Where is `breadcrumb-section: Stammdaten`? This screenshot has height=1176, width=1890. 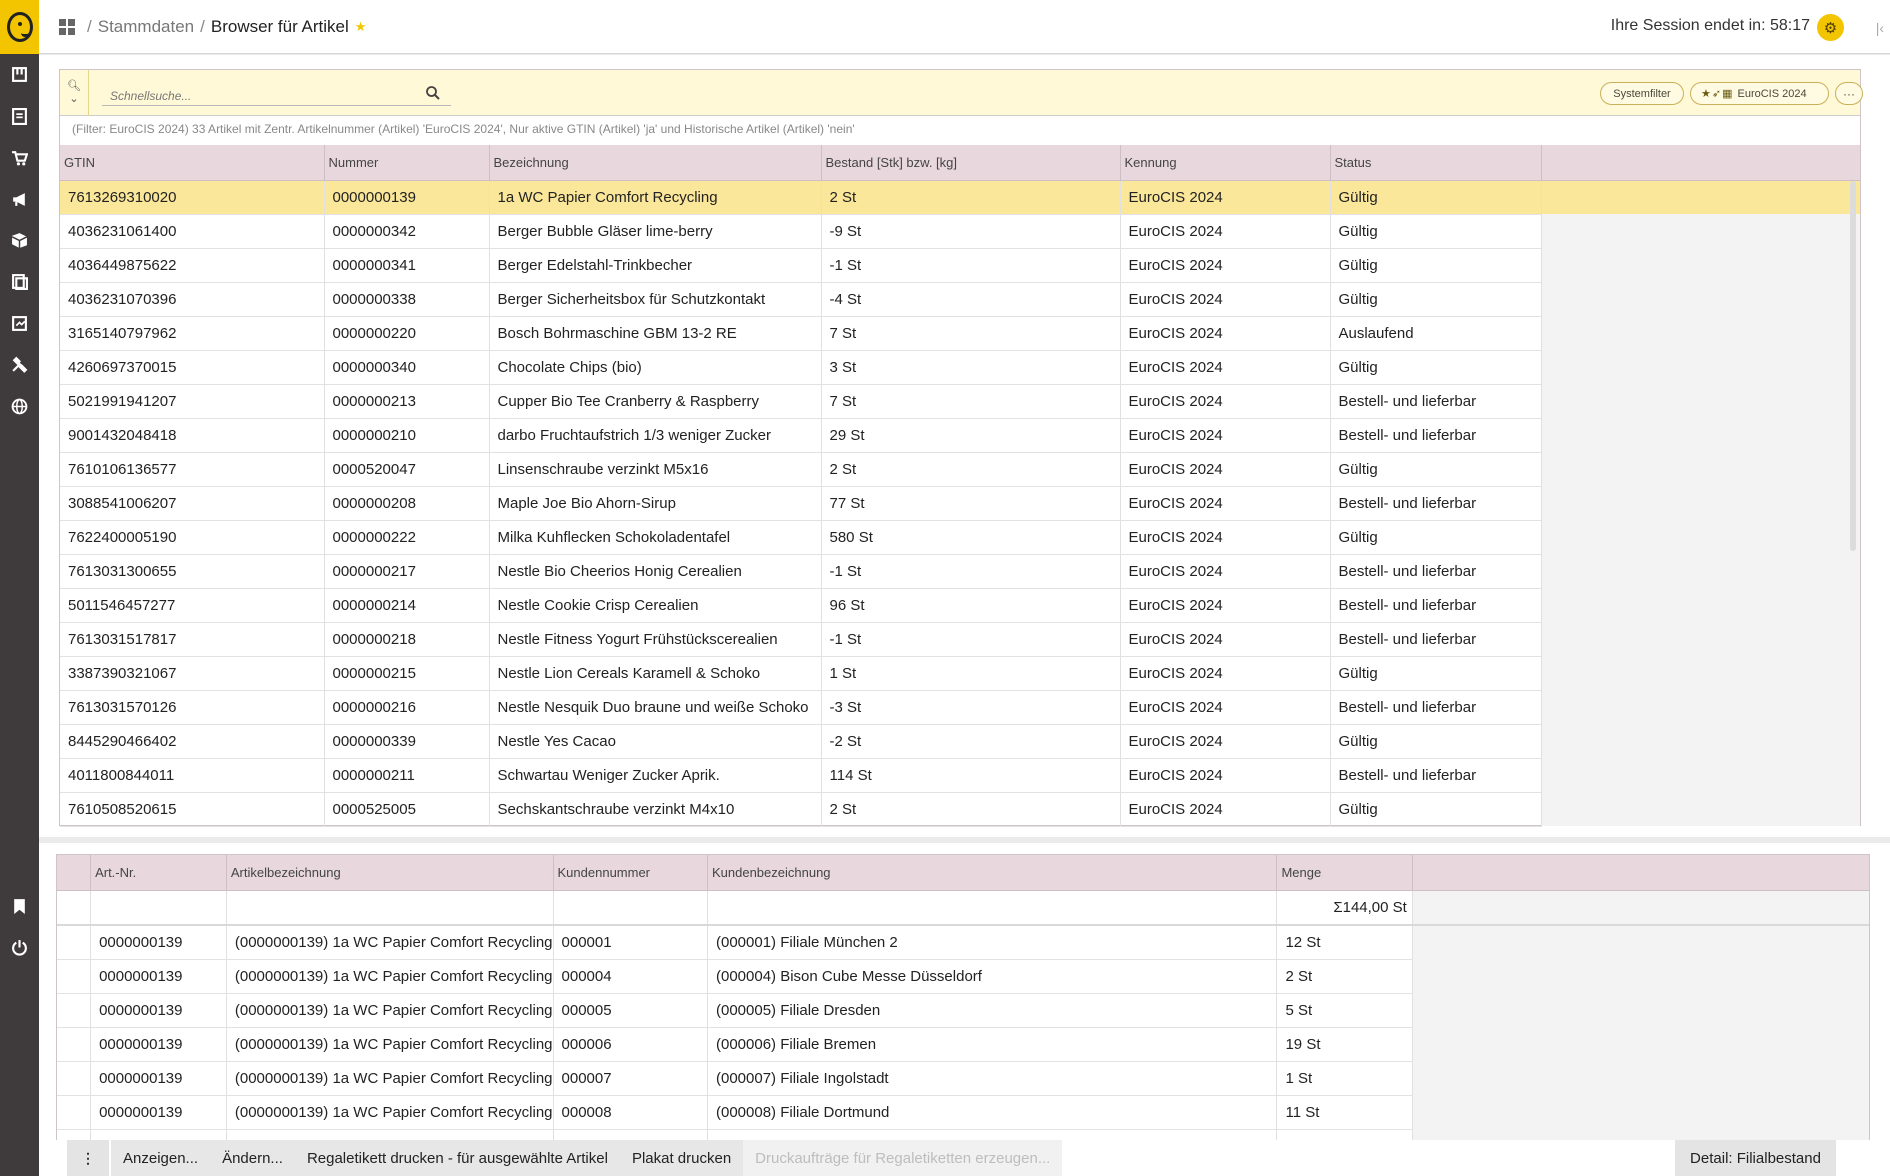
breadcrumb-section: Stammdaten is located at coordinates (146, 27).